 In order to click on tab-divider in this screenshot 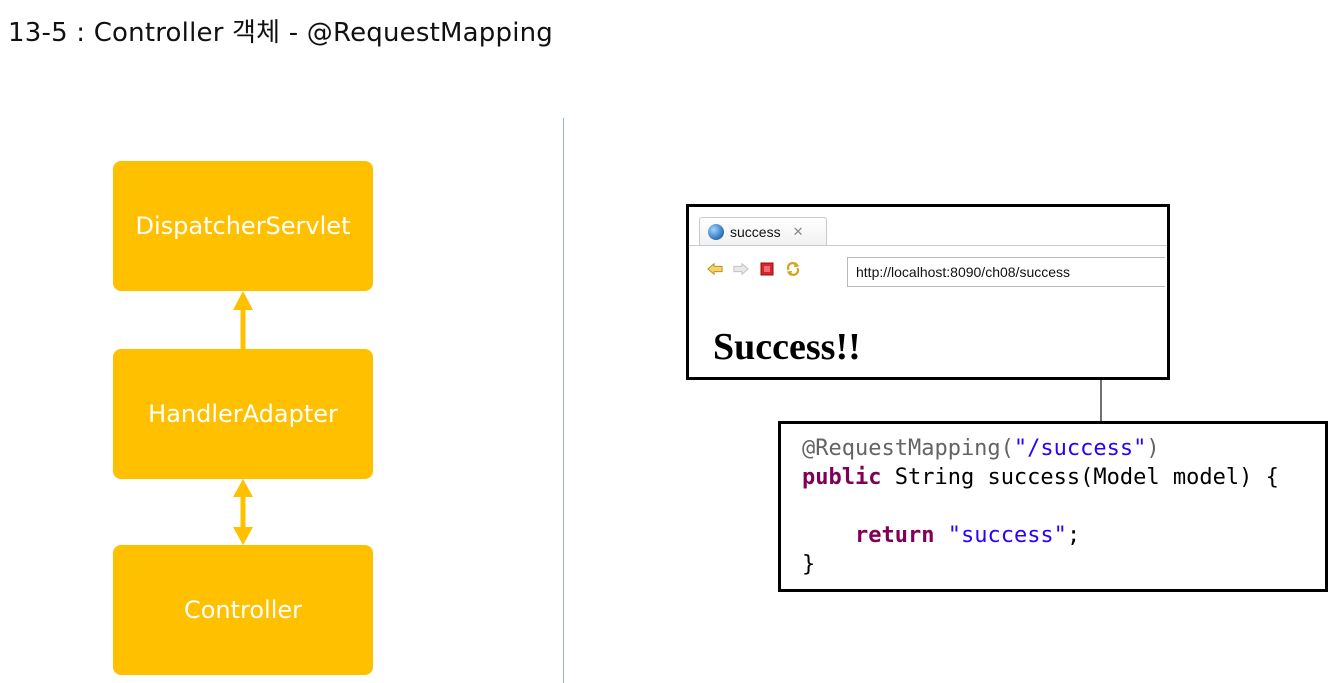, I will do `click(928, 245)`.